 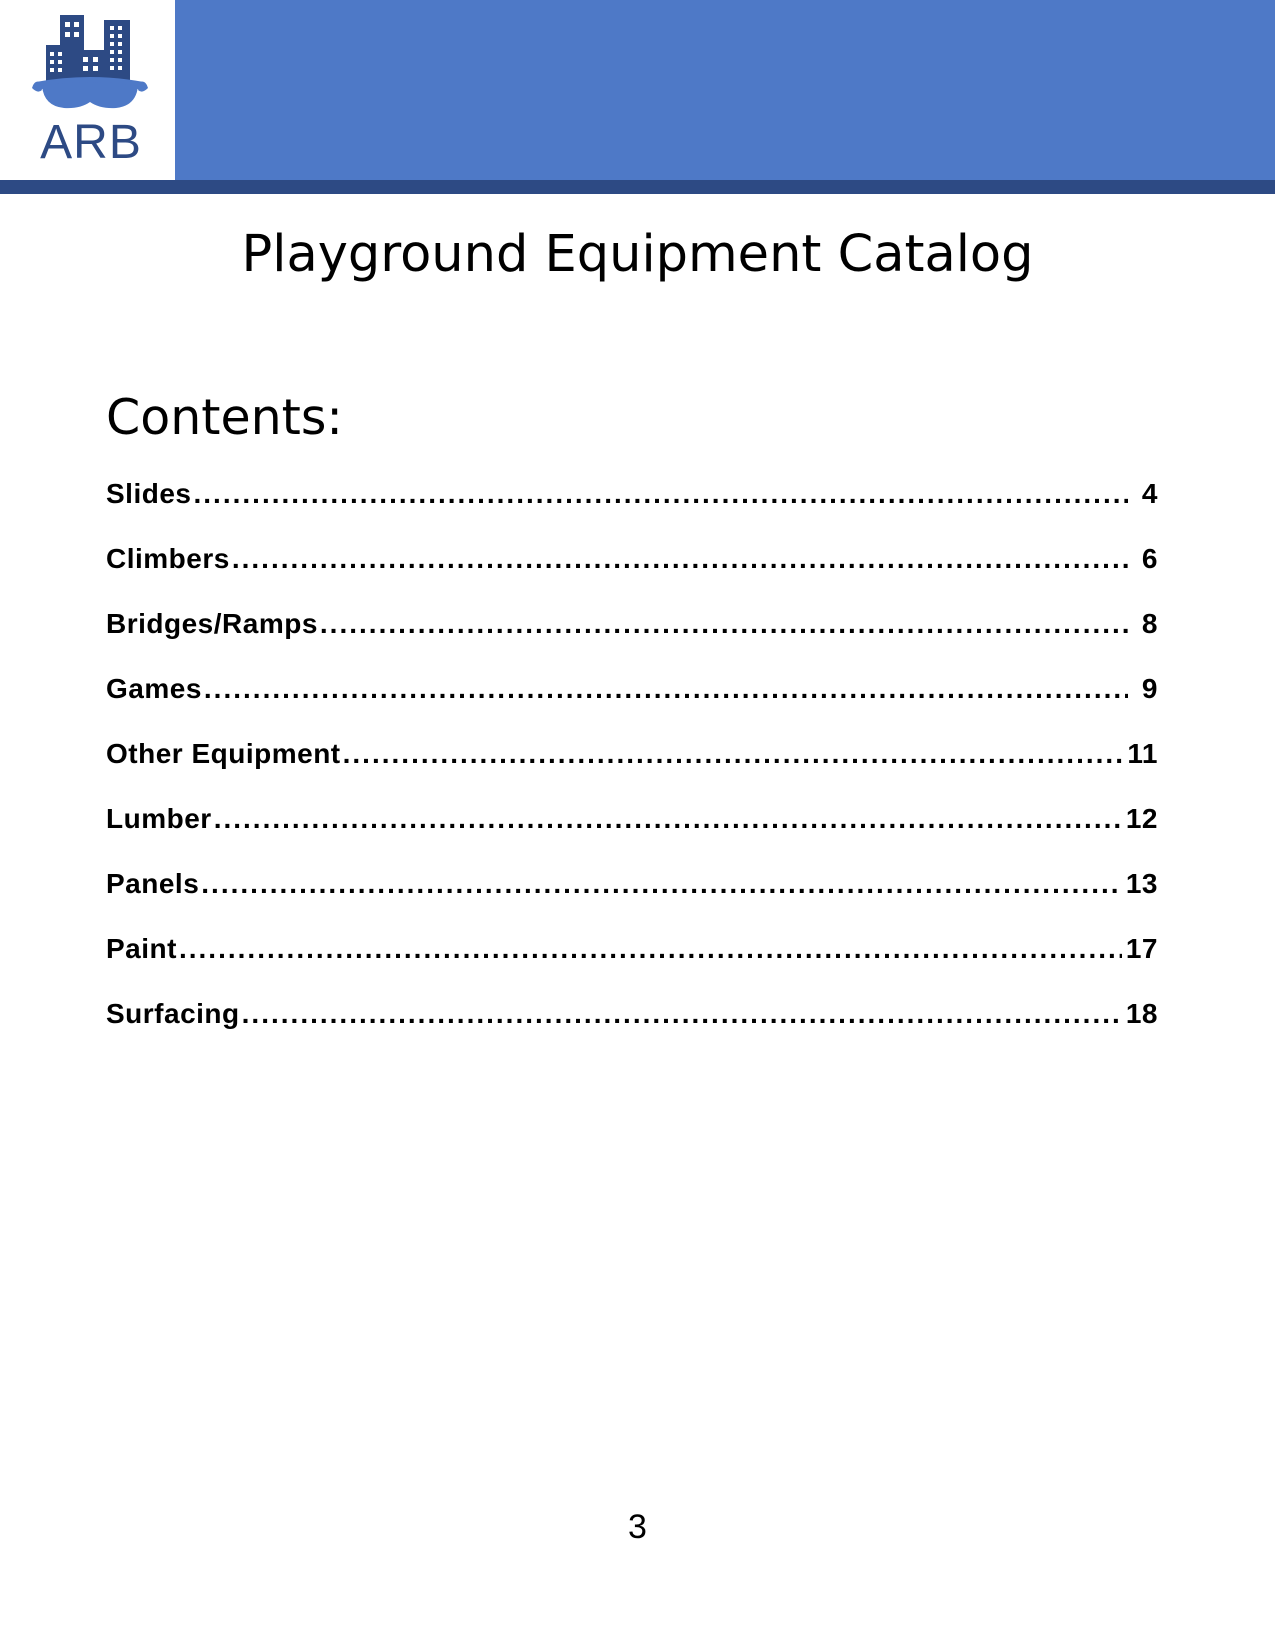 I want to click on toc-entry-climbers: Climbers 6, so click(x=632, y=575).